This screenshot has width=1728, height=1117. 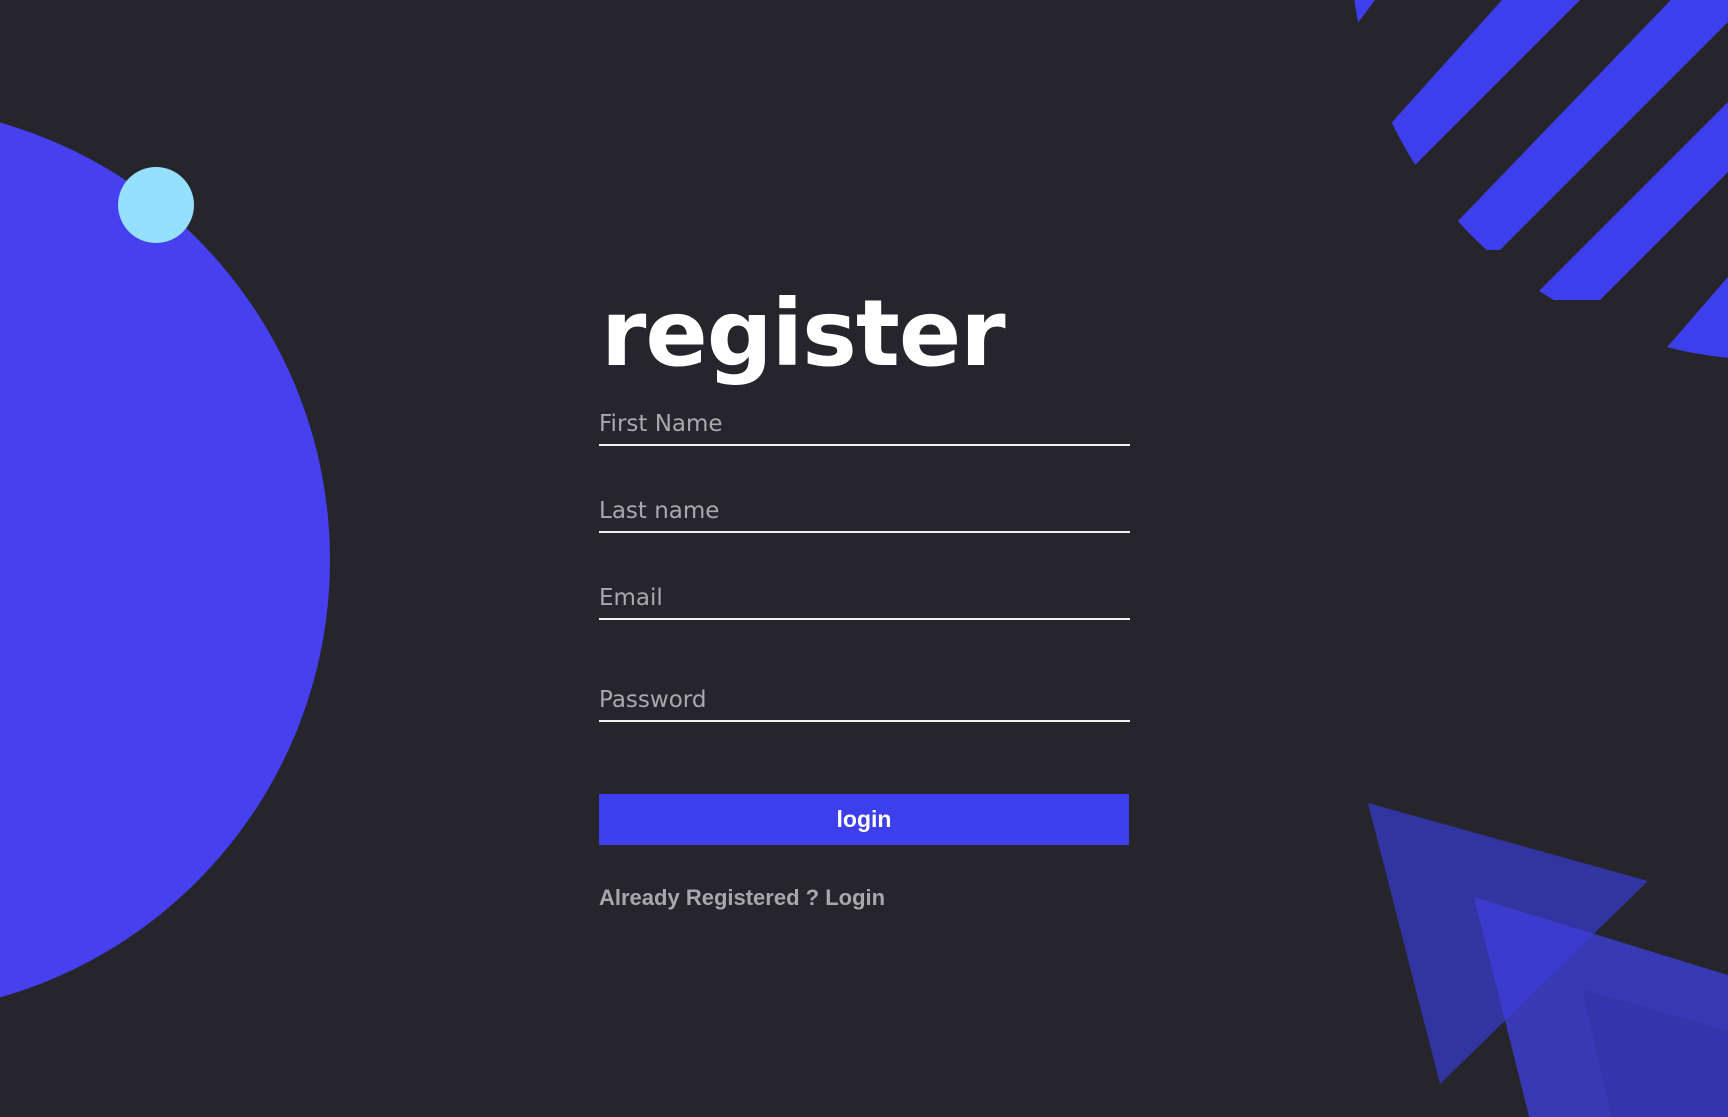 I want to click on first-name-input, so click(x=864, y=424).